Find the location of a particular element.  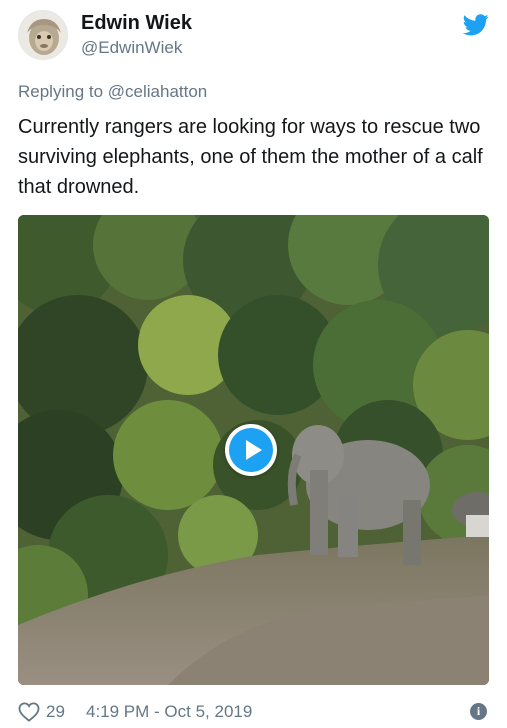

reply-mention-link: @celiahatton is located at coordinates (158, 91).